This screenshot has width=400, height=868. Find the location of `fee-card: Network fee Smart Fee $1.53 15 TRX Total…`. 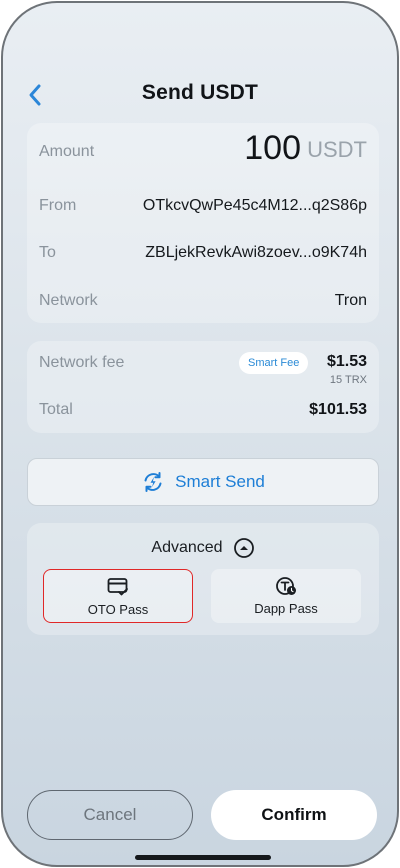

fee-card: Network fee Smart Fee $1.53 15 TRX Total… is located at coordinates (203, 387).